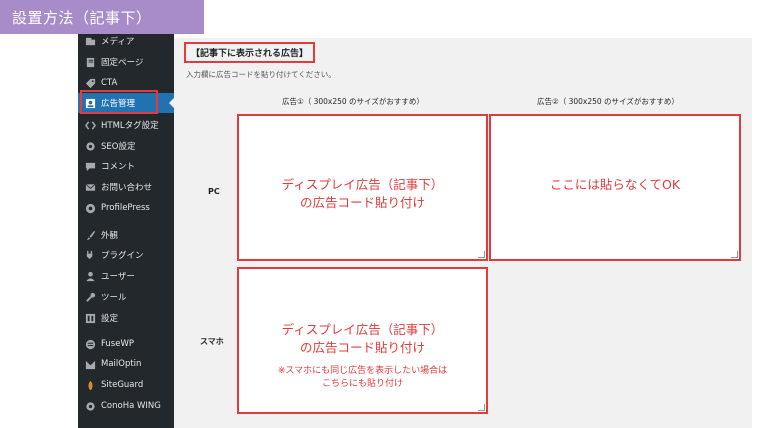 Image resolution: width=760 pixels, height=428 pixels. I want to click on sidebar-item-profilepress: ProfilePress, so click(126, 208).